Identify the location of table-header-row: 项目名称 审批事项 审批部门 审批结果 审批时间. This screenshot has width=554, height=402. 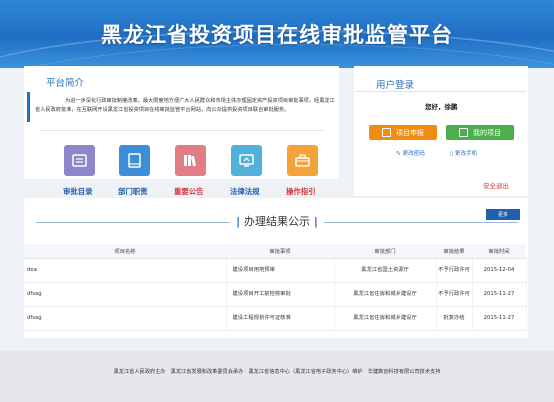
(275, 251).